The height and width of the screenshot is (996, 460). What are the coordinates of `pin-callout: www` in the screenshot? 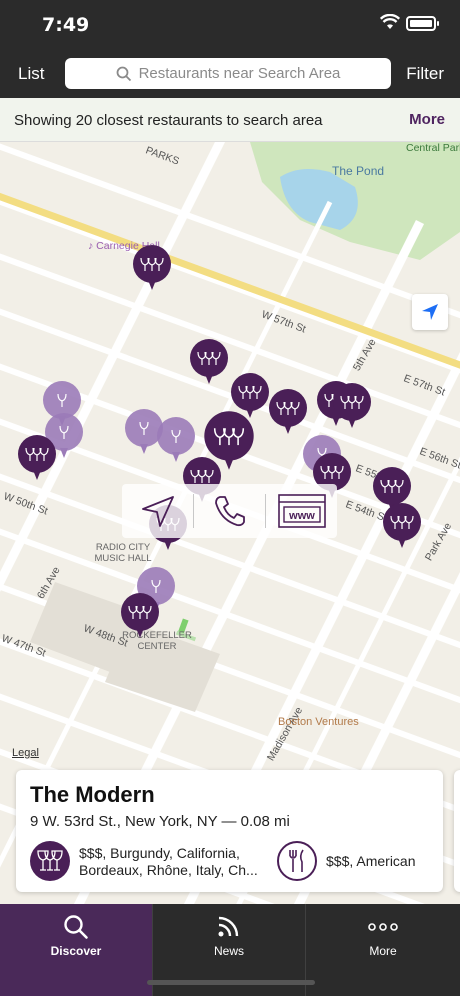 It's located at (229, 511).